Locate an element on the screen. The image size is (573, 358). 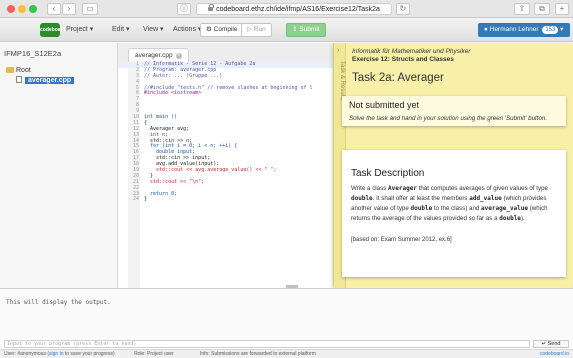
lock-icon is located at coordinates (211, 7).